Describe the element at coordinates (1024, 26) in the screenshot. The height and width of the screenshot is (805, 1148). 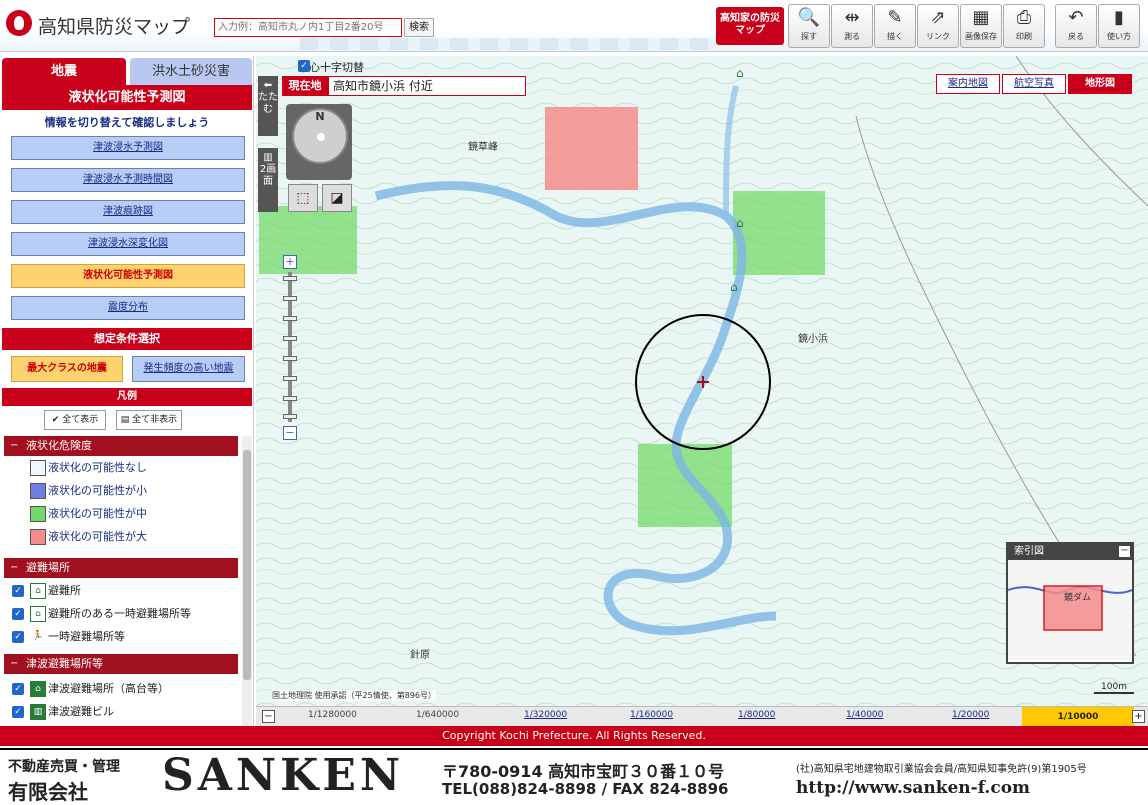
I see `print-button: ⎙ 印刷` at that location.